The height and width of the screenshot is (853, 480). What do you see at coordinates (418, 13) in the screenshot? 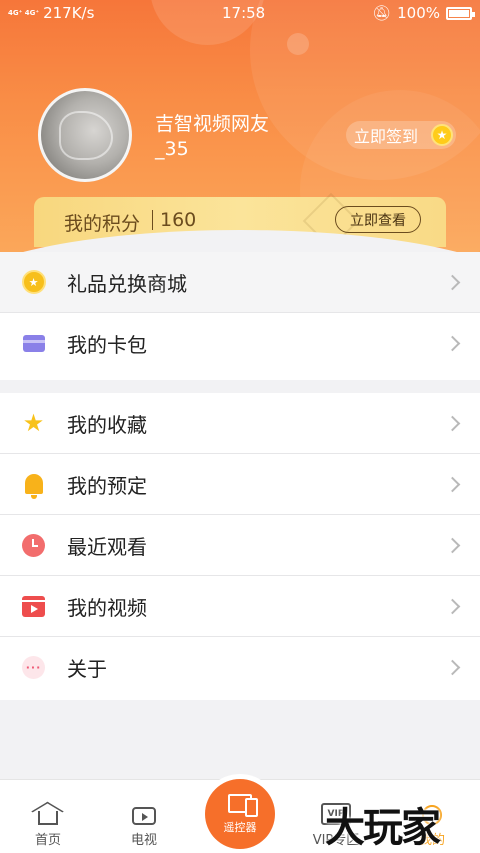
I see `battery-percent: 100%` at bounding box center [418, 13].